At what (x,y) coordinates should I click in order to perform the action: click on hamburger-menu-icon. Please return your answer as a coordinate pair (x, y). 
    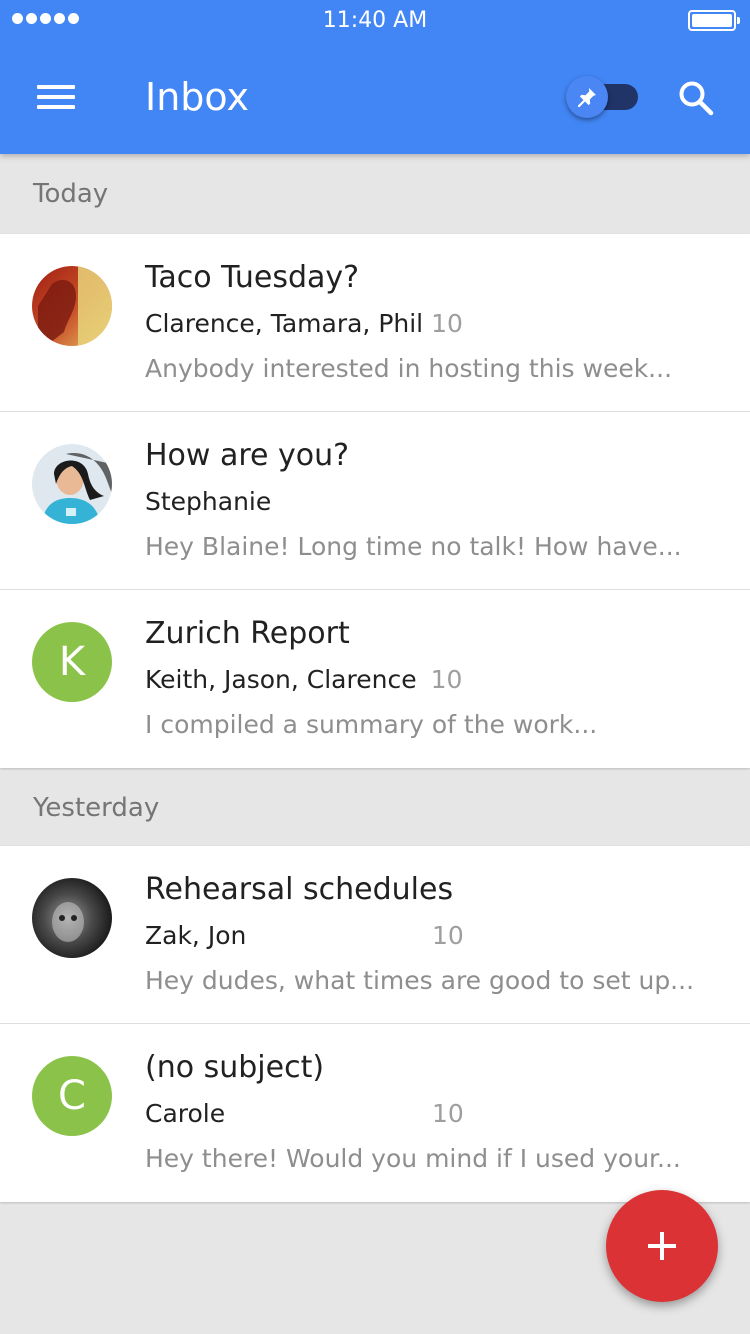
    Looking at the image, I should click on (56, 97).